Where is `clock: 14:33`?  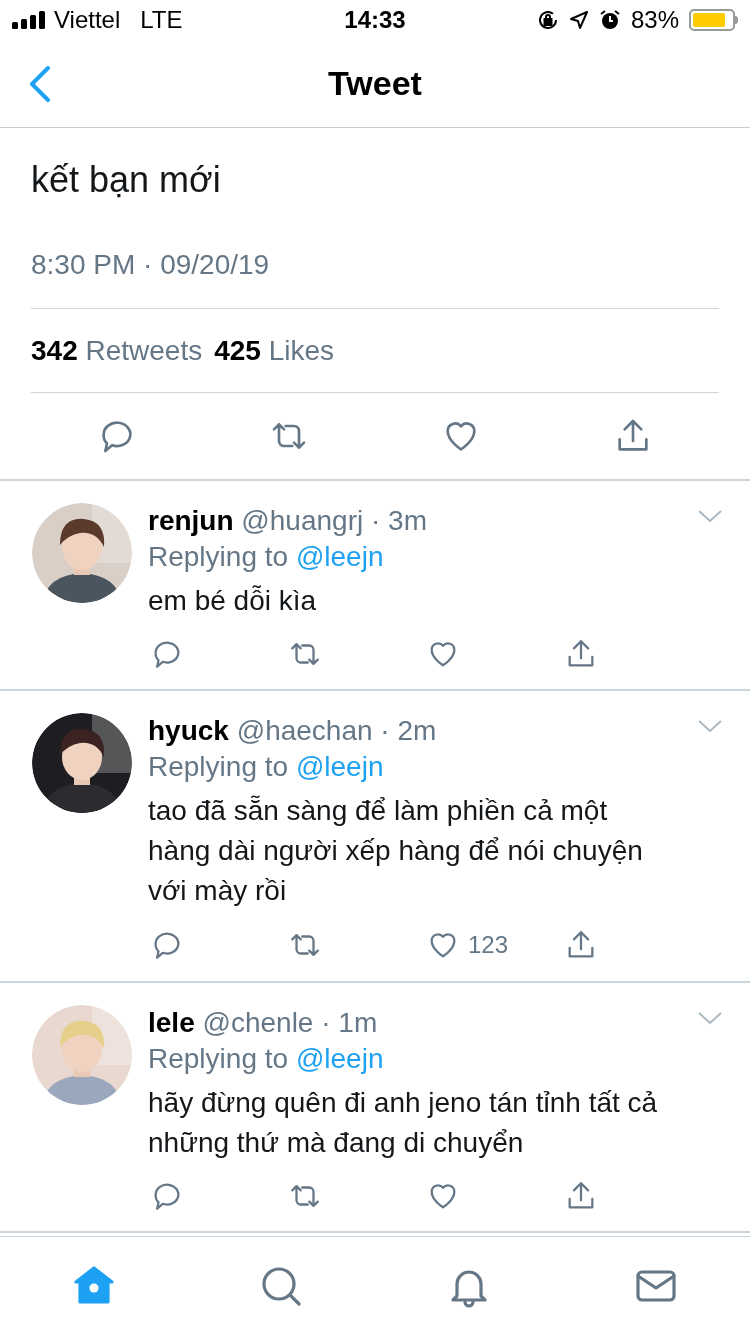
clock: 14:33 is located at coordinates (375, 20).